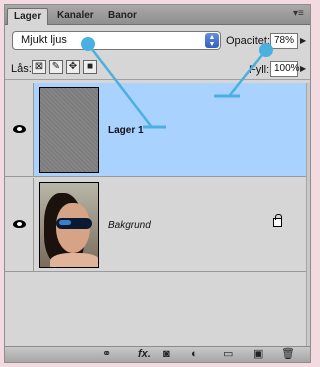 This screenshot has height=367, width=320. I want to click on lock-transparent-icon: ⊠, so click(39, 67).